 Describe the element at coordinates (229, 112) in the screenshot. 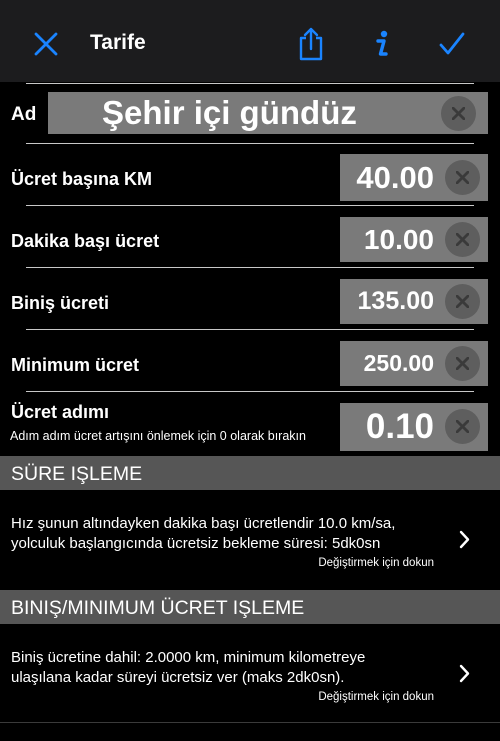

I see `name-value: Şehir içi gündüz` at that location.